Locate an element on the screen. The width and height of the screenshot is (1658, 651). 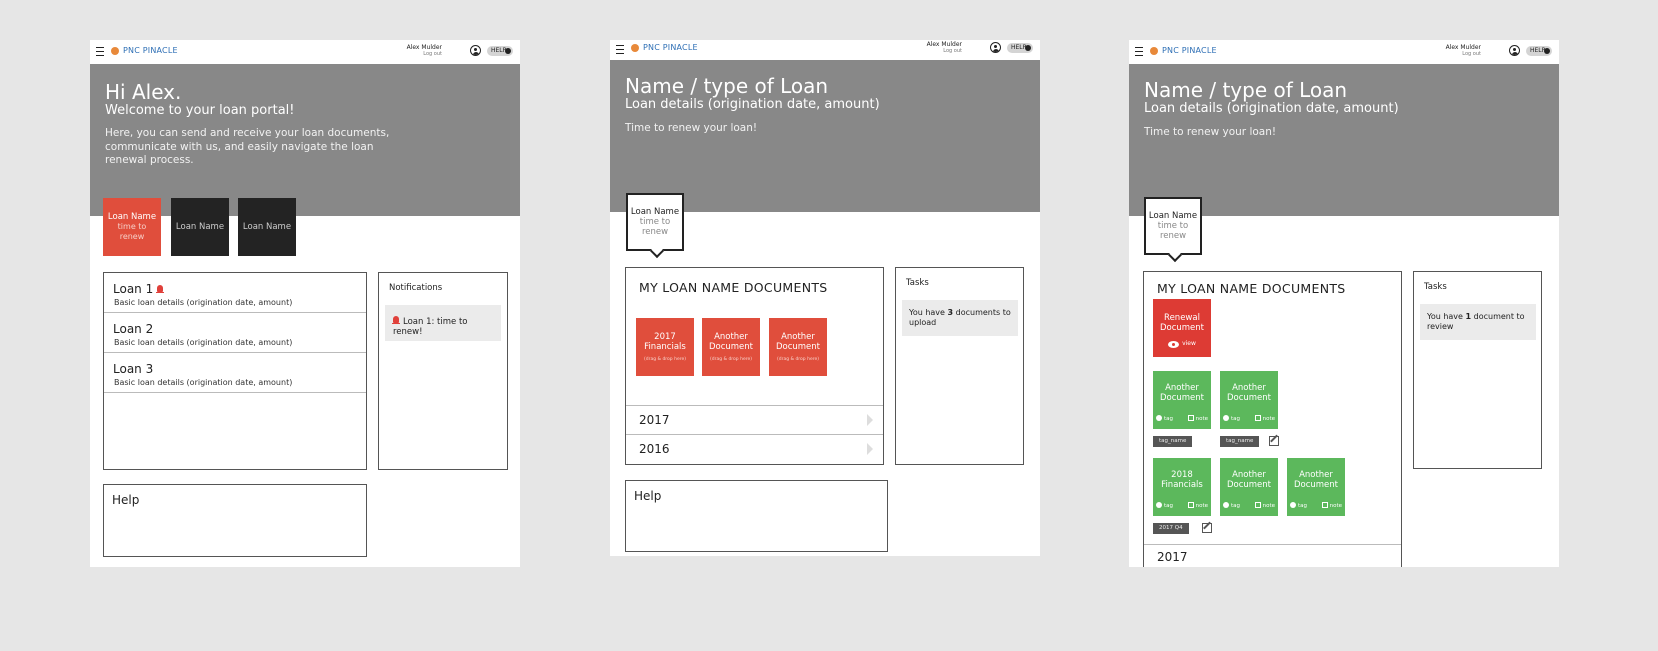
task-item: You have 3 documents to upload is located at coordinates (960, 318).